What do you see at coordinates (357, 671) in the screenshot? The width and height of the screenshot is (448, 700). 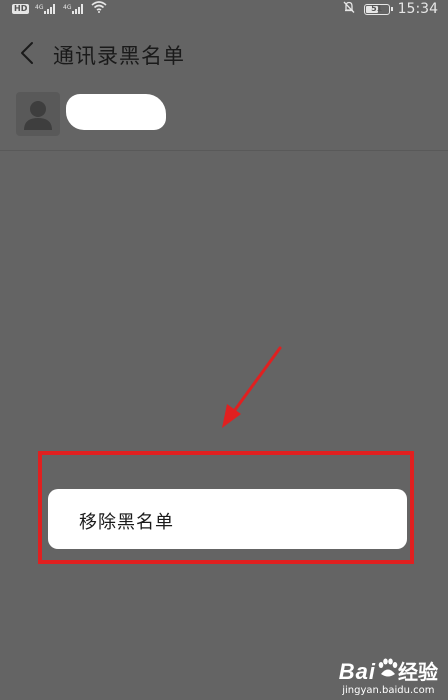 I see `watermark-brand: Bai` at bounding box center [357, 671].